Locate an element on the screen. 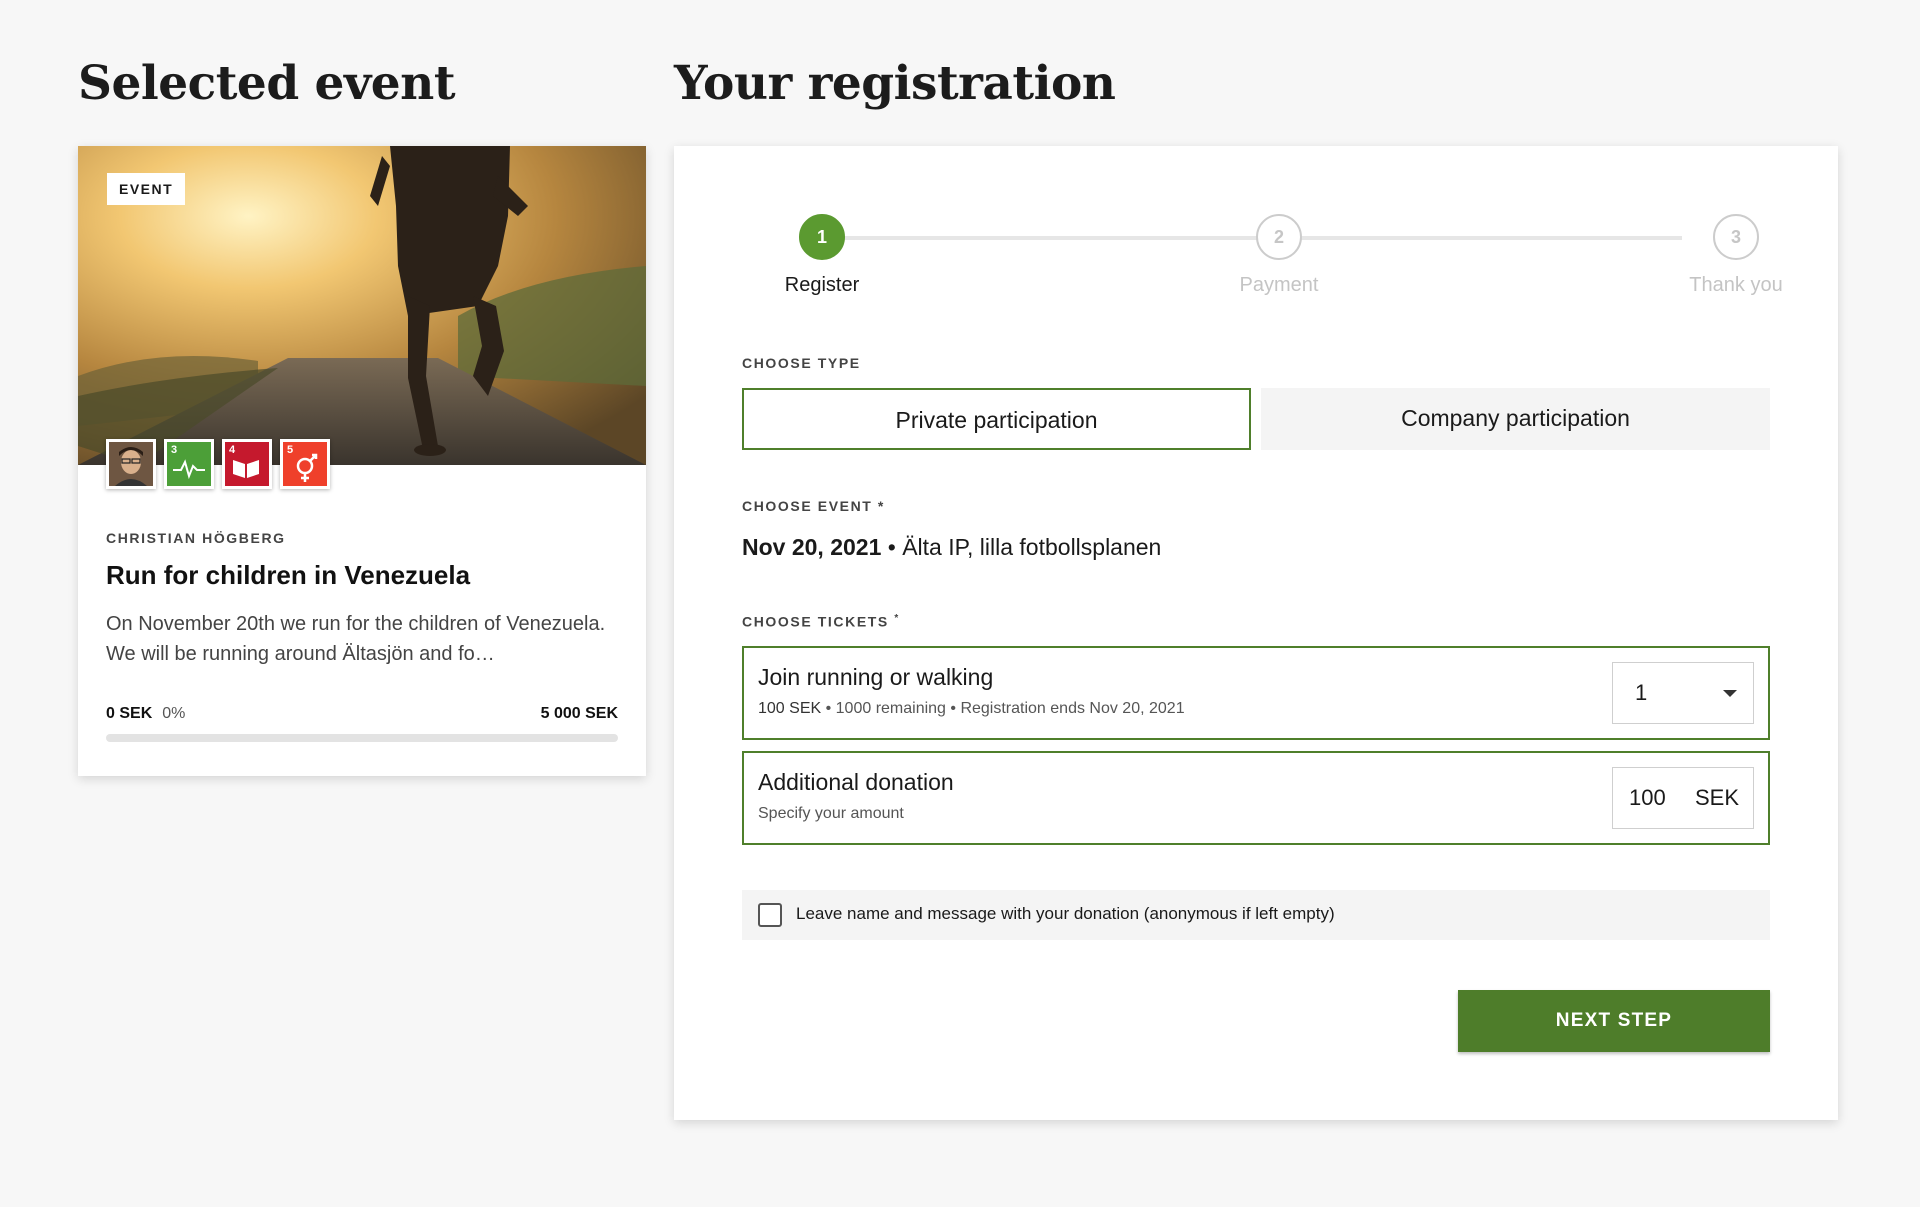  step-thank-you: 3 Thank you is located at coordinates (1736, 255).